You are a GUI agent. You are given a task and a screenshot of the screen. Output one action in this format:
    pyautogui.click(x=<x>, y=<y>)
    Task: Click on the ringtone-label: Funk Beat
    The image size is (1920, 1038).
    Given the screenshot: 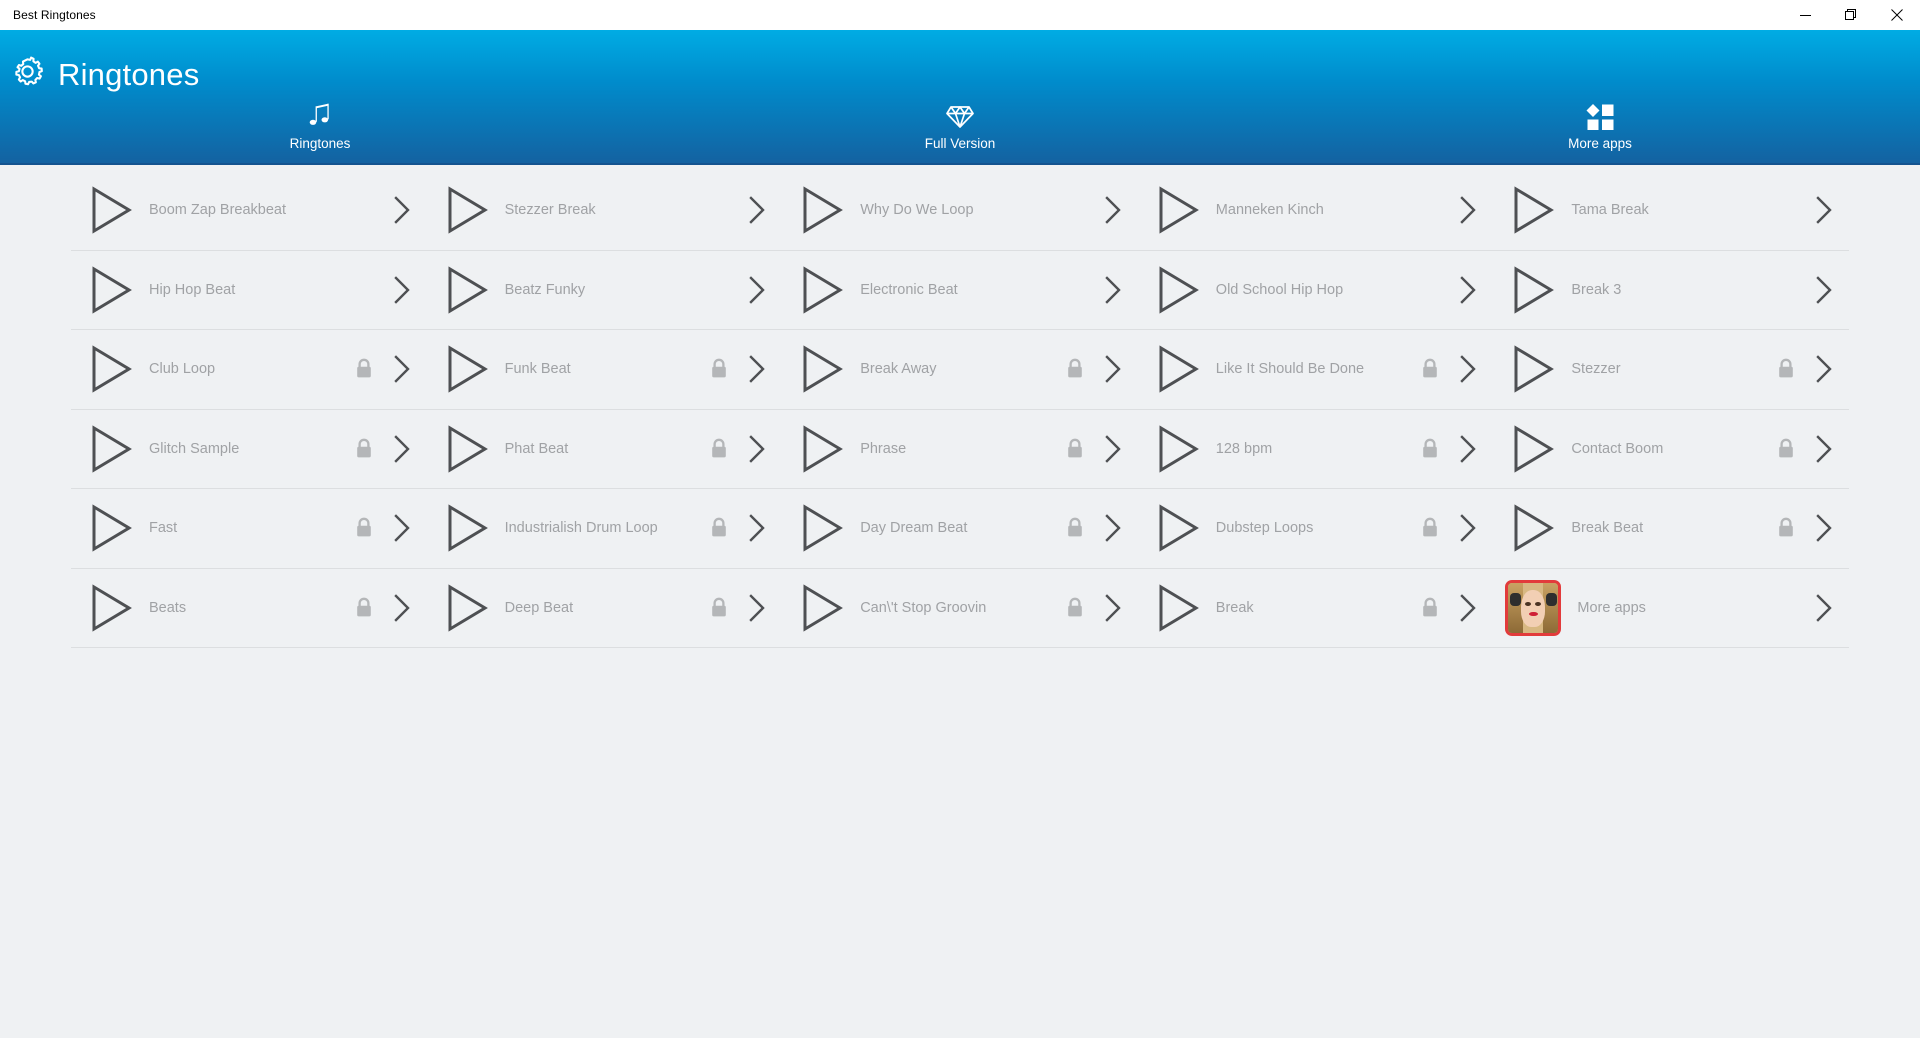 What is the action you would take?
    pyautogui.click(x=537, y=369)
    